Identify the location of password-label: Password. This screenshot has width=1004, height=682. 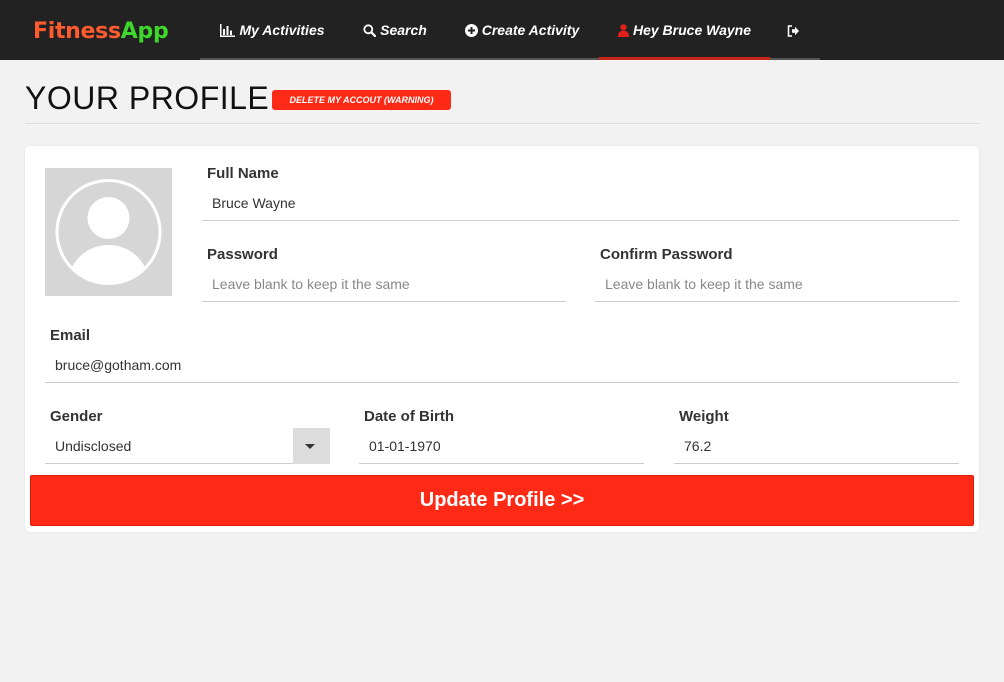
(242, 254).